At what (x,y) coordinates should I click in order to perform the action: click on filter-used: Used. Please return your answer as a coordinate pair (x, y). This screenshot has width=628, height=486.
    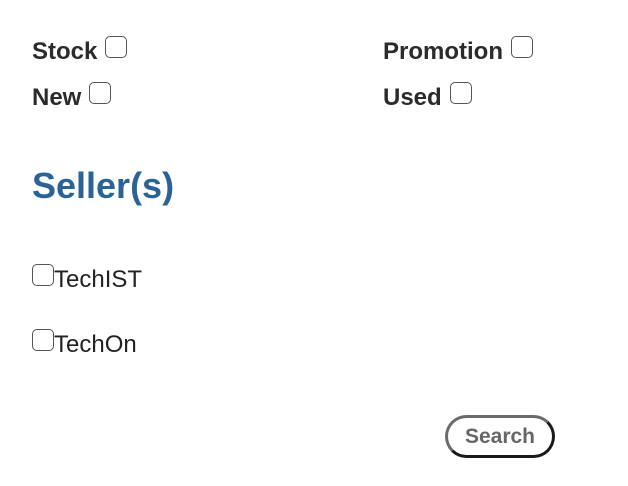
    Looking at the image, I should click on (427, 97).